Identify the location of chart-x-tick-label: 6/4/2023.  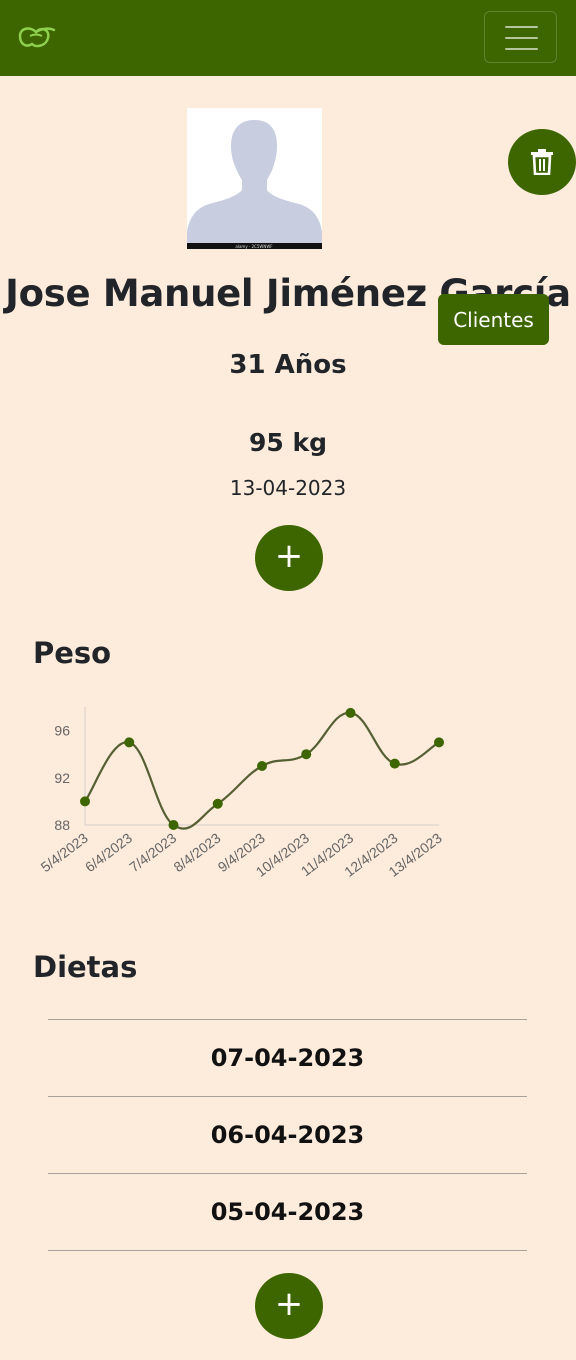
(108, 852).